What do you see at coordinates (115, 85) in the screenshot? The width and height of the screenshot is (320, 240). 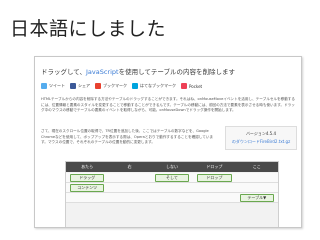 I see `share-button-label: ブックマーク` at bounding box center [115, 85].